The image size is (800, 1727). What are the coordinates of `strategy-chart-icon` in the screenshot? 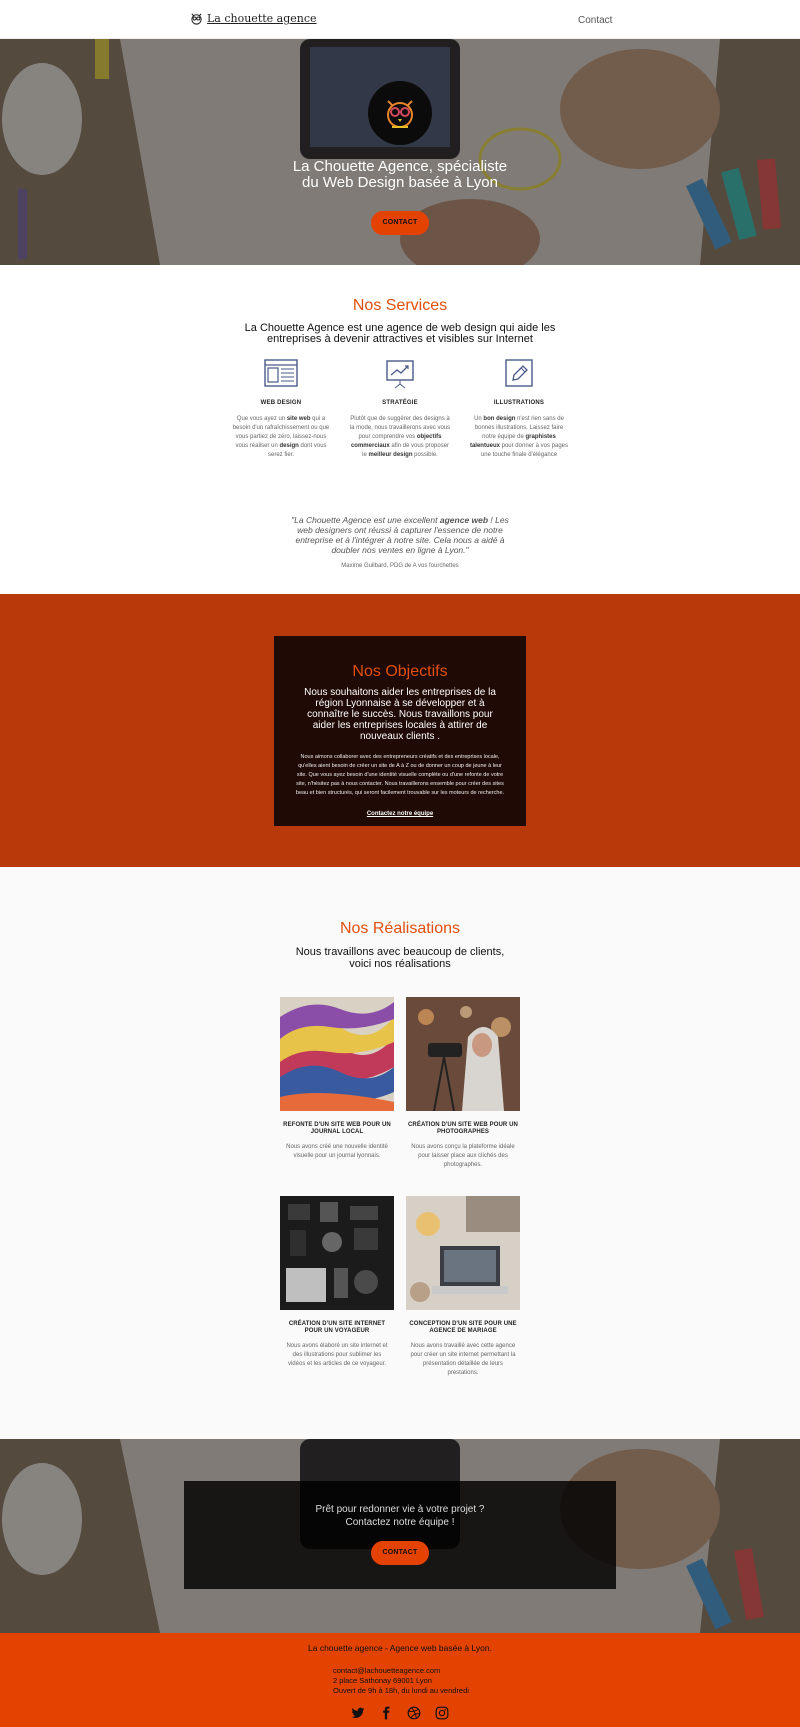 It's located at (400, 374).